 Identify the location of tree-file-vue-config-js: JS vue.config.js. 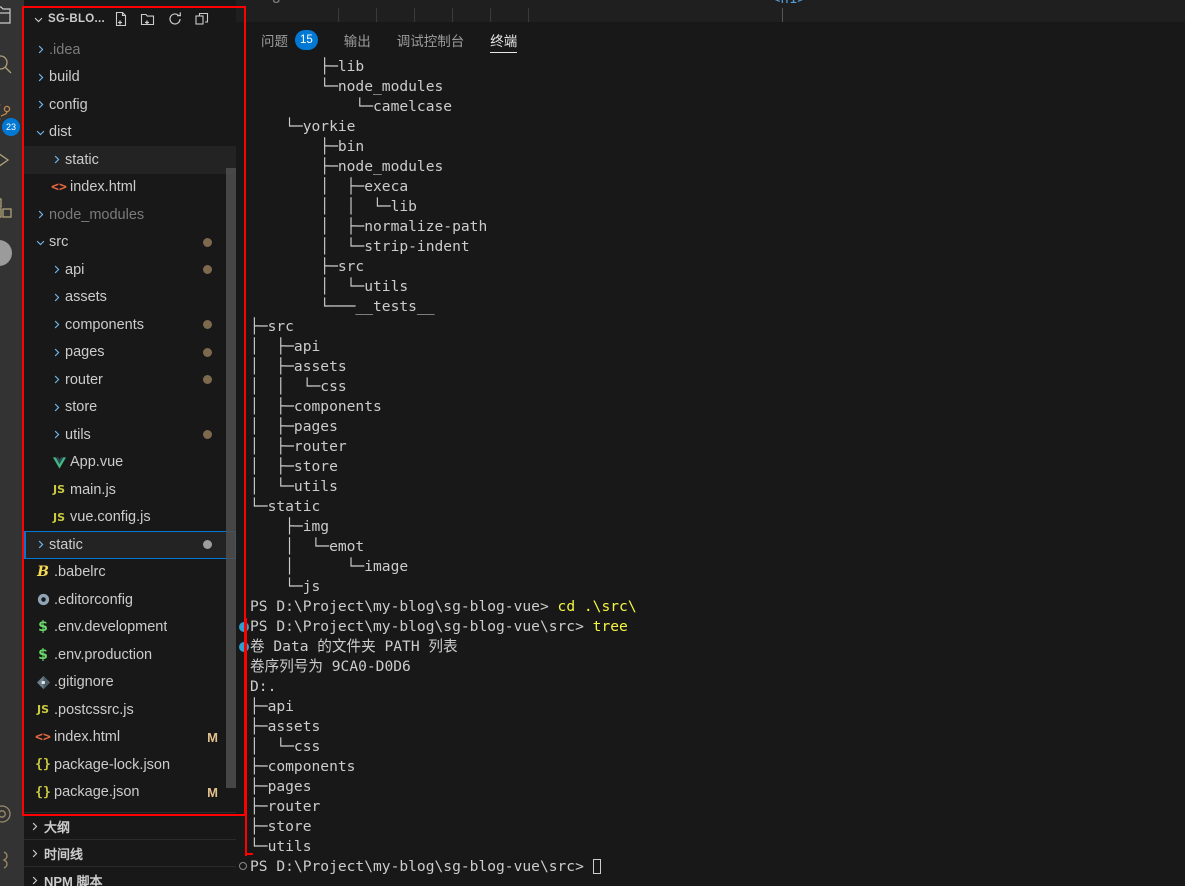
(130, 518).